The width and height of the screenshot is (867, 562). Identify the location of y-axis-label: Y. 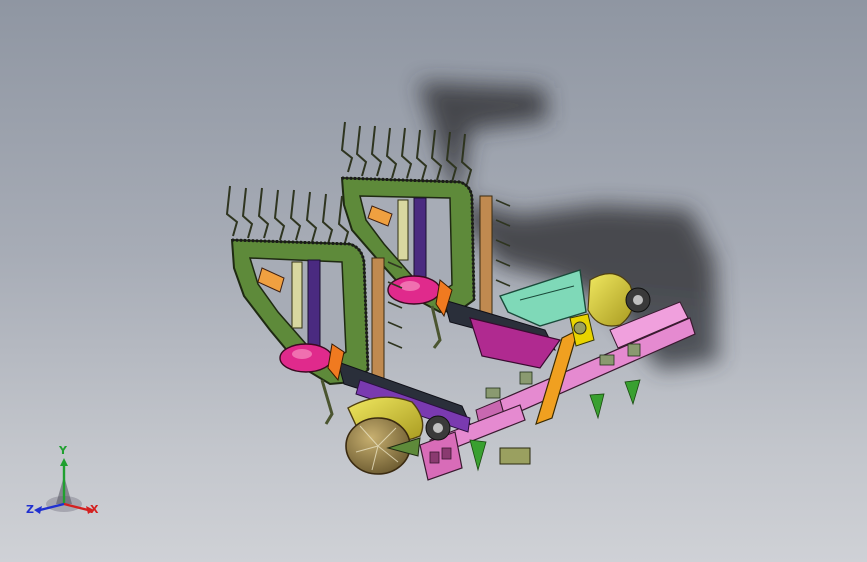
(63, 450).